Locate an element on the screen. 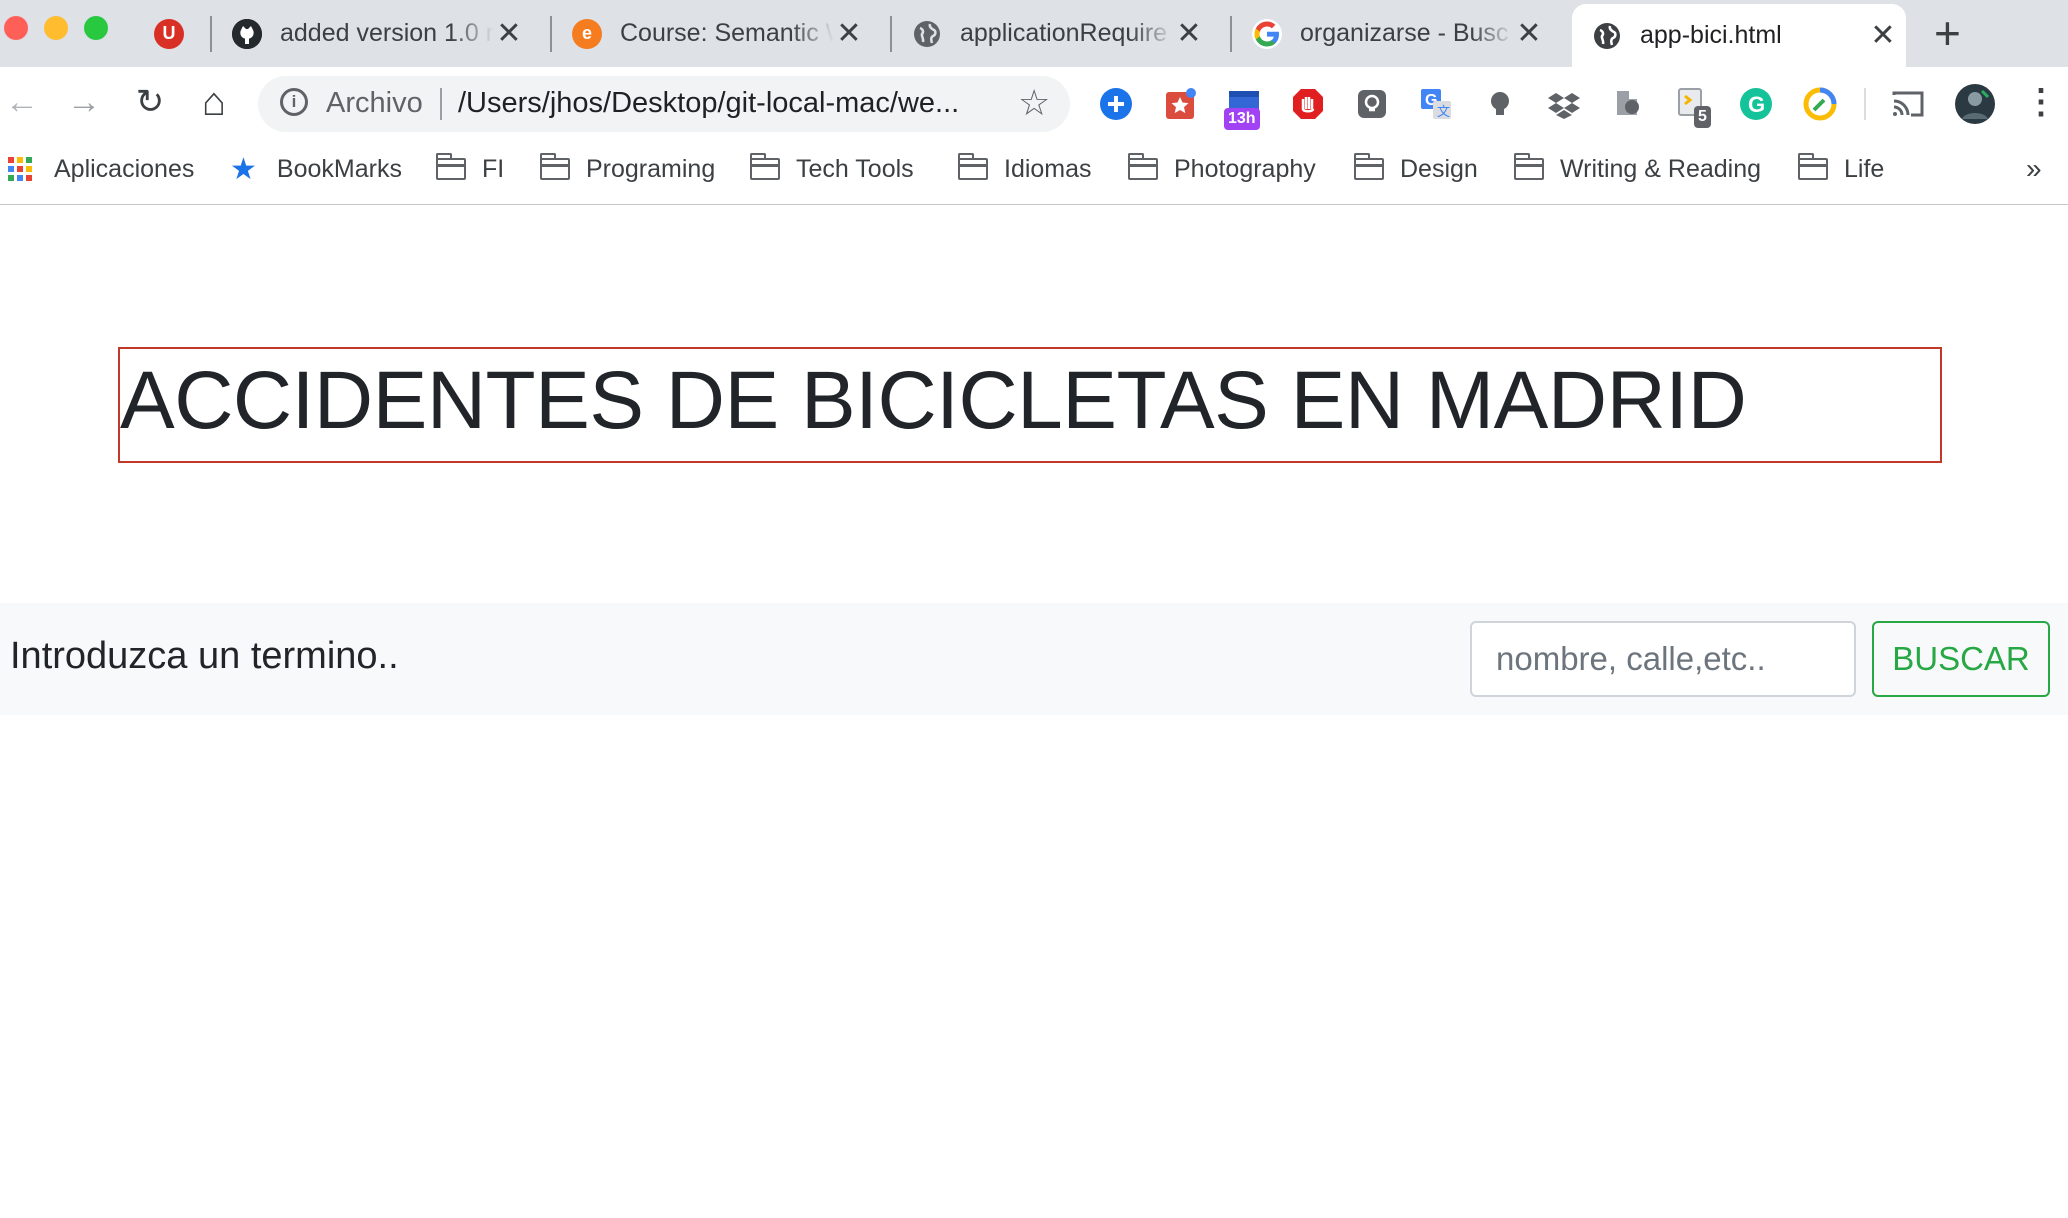 This screenshot has width=2068, height=1218. toolbar-divider is located at coordinates (1865, 104).